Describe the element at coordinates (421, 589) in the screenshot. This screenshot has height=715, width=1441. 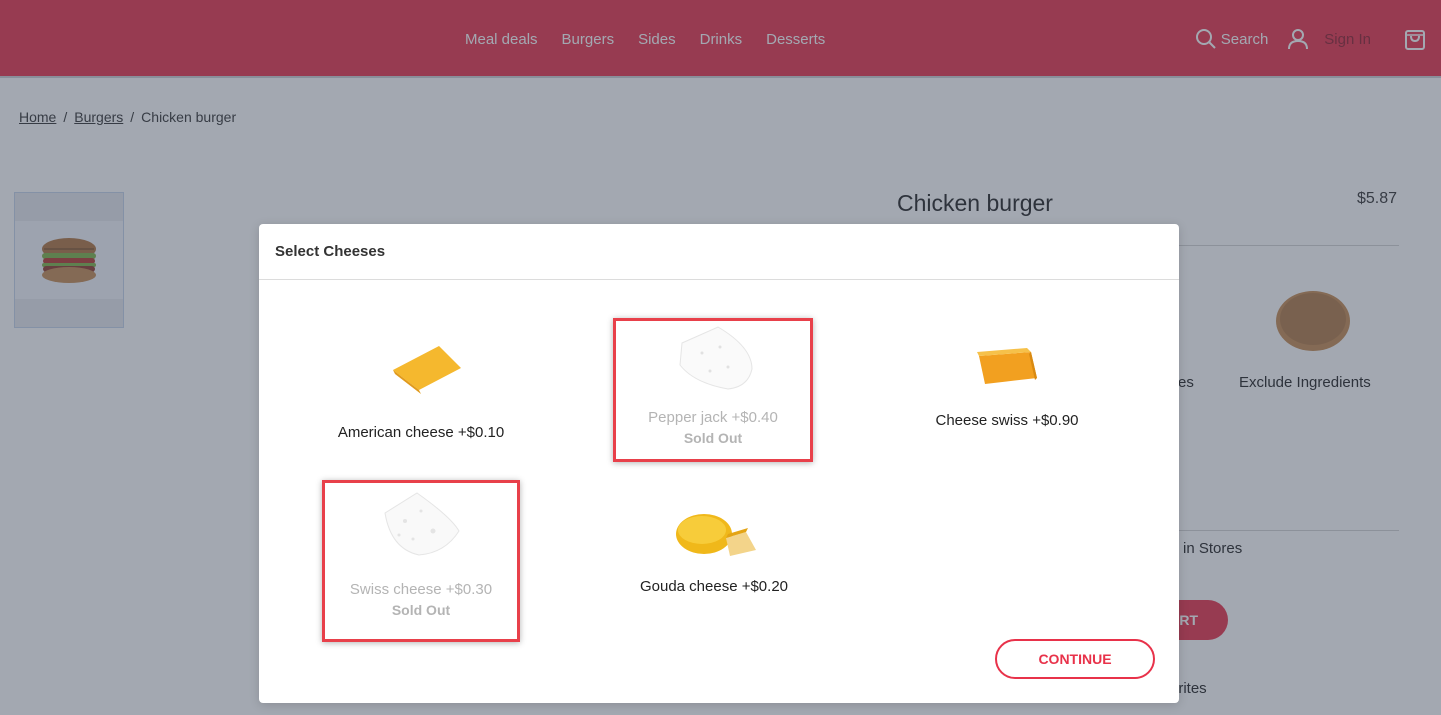
I see `cheese-option-label: Swiss cheese +$0.30` at that location.